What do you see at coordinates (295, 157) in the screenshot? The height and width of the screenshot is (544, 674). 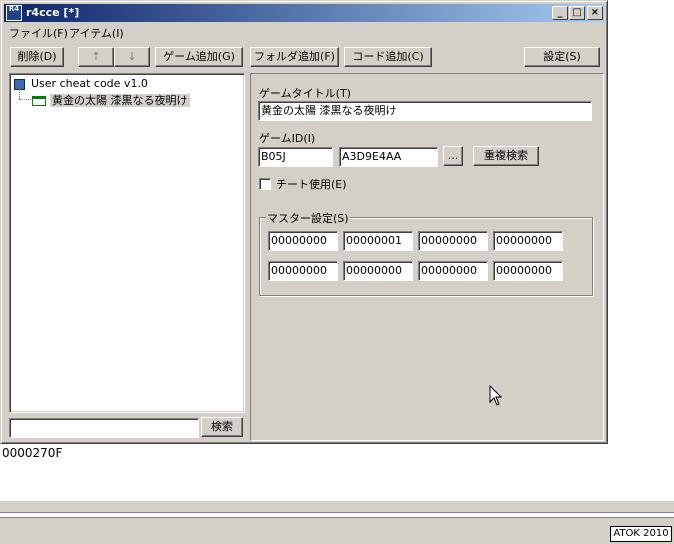 I see `game-id-field: B05J` at bounding box center [295, 157].